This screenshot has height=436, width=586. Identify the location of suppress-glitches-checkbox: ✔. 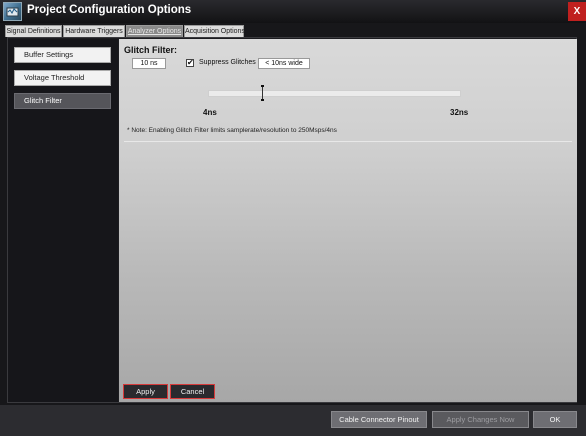
(190, 63).